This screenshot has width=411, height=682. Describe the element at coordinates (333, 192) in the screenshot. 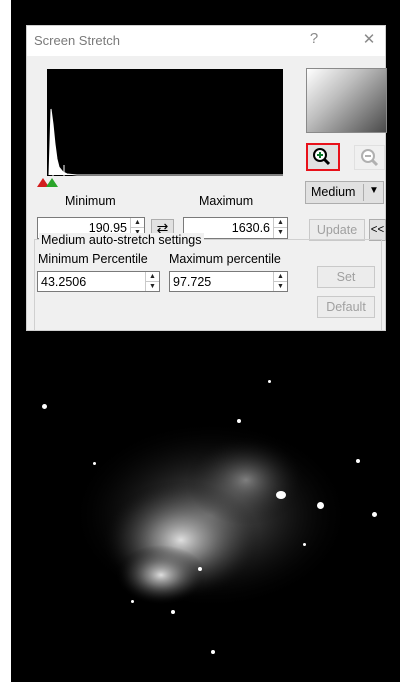

I see `preset-value: Medium` at that location.